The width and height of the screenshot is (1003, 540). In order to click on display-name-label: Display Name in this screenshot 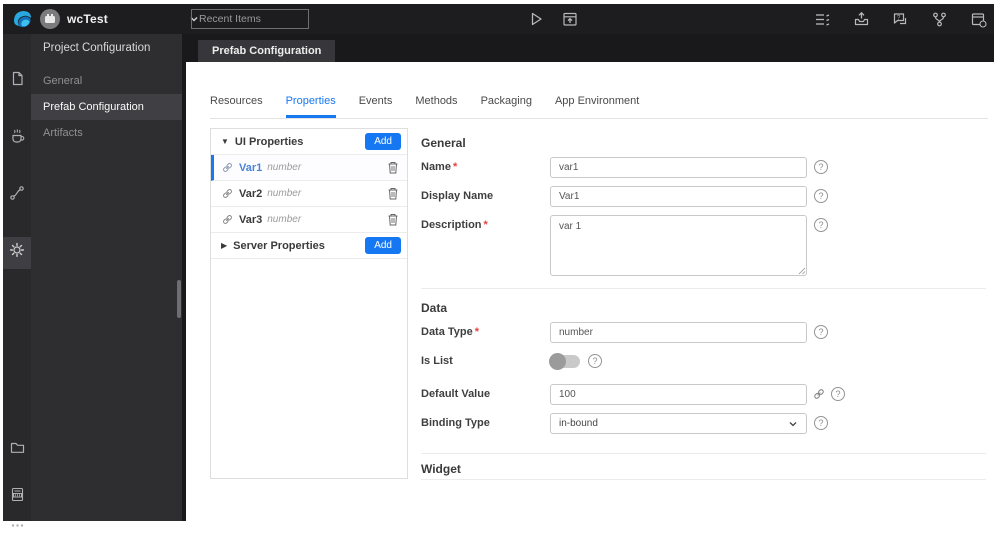, I will do `click(457, 196)`.